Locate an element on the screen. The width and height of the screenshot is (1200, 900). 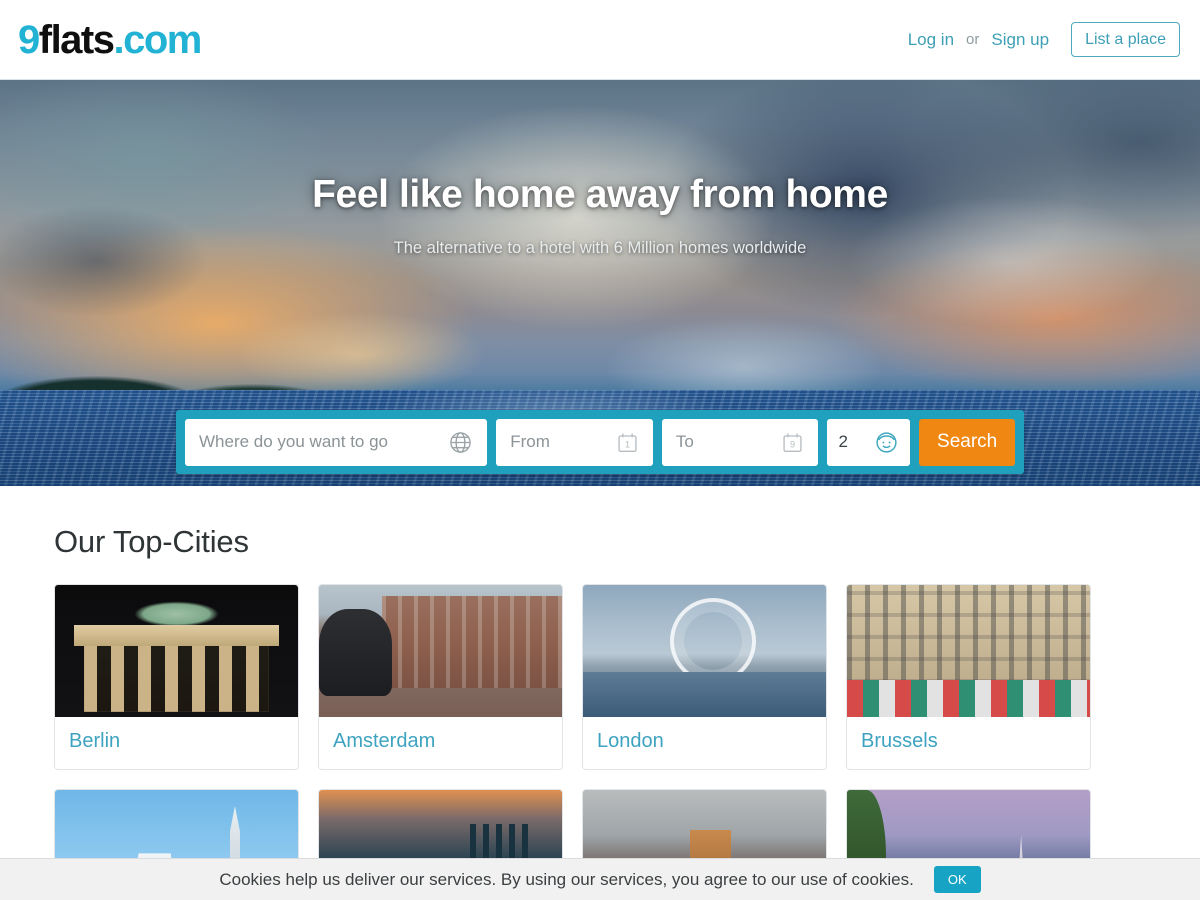
search-button: Search is located at coordinates (967, 442).